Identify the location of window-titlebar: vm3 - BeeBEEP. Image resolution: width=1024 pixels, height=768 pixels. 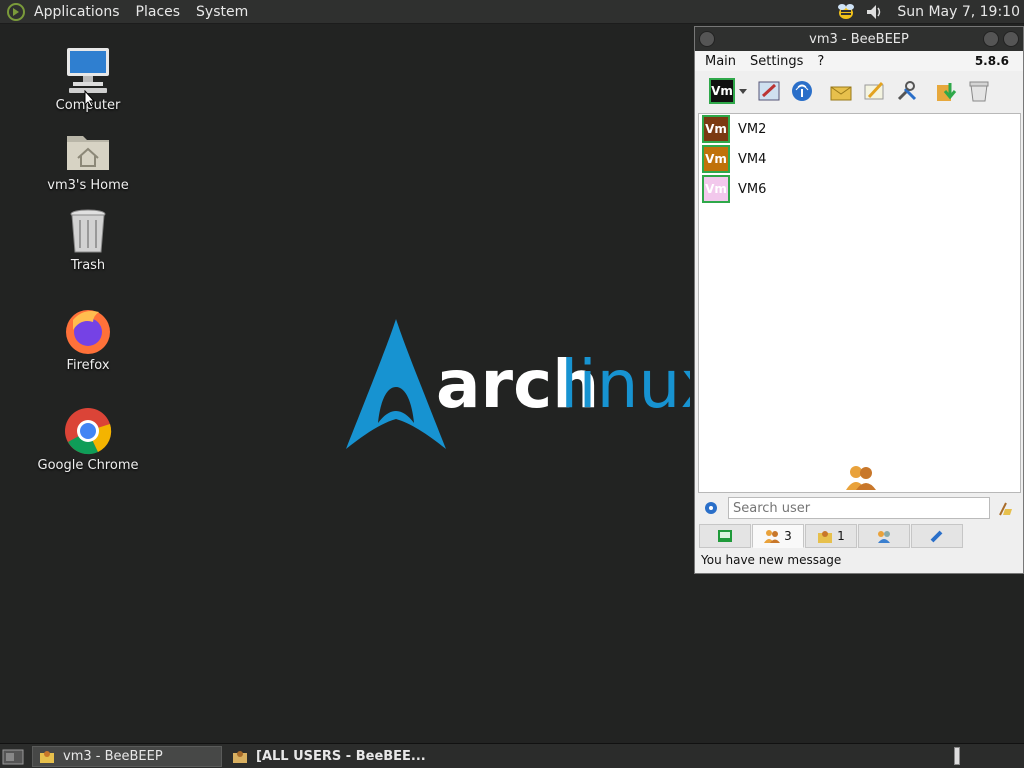
(859, 39).